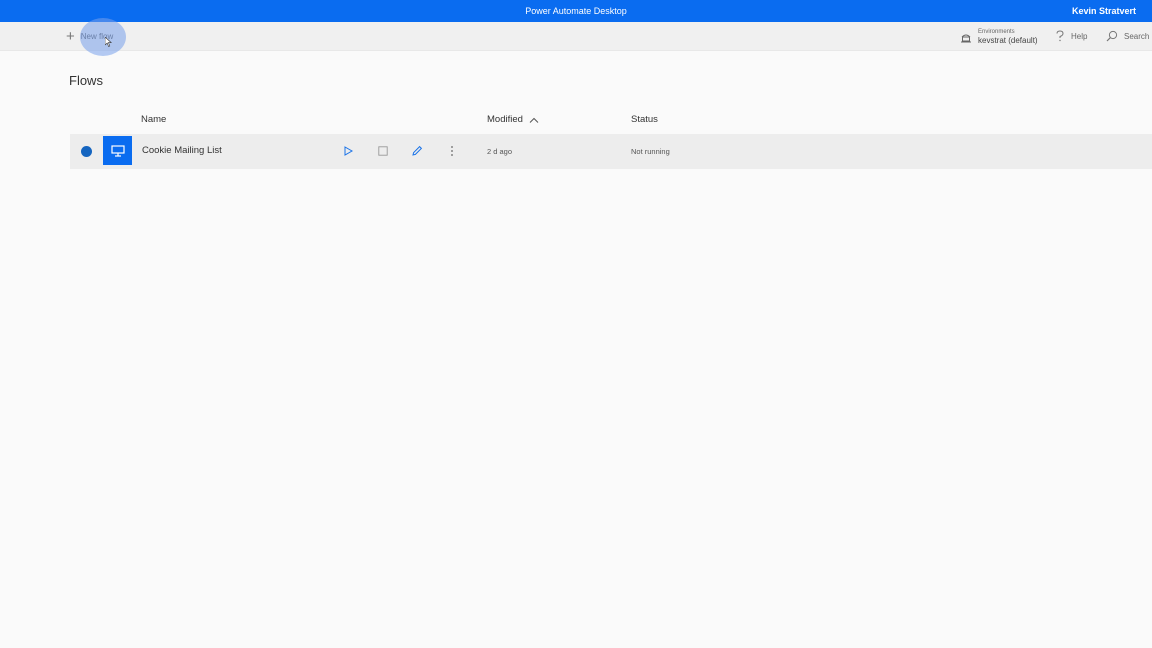 Image resolution: width=1152 pixels, height=648 pixels. What do you see at coordinates (70, 36) in the screenshot?
I see `plus-icon: +` at bounding box center [70, 36].